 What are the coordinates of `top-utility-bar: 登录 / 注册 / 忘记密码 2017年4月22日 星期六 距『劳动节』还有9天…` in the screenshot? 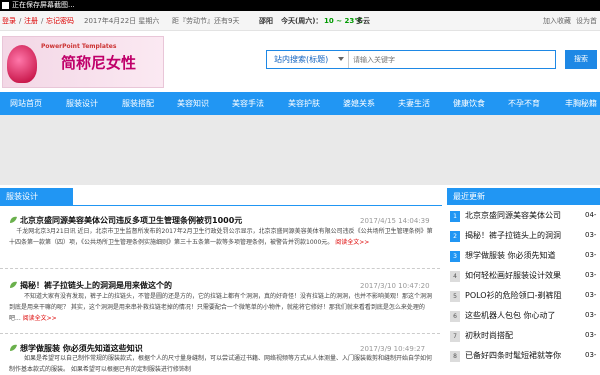 It's located at (300, 21).